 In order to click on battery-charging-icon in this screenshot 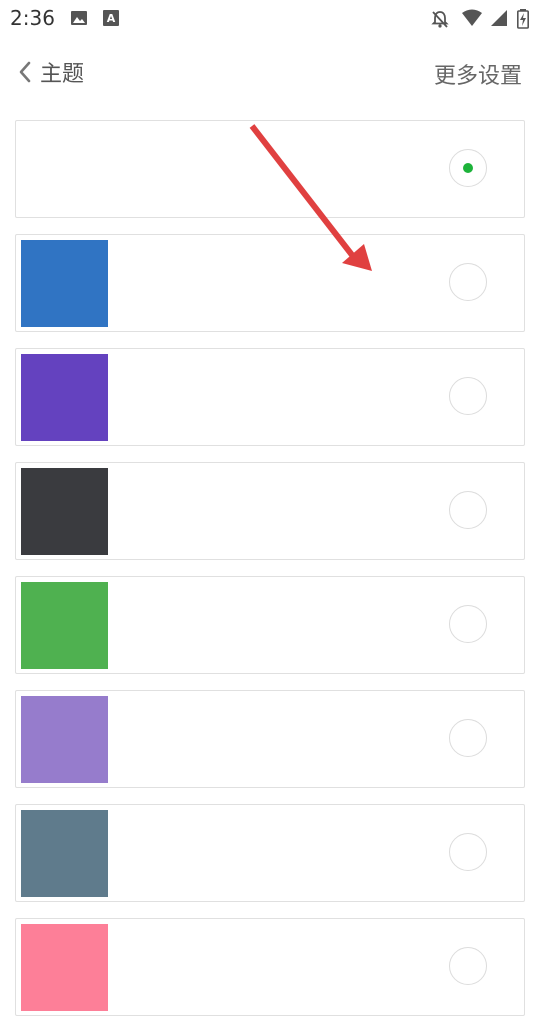, I will do `click(526, 19)`.